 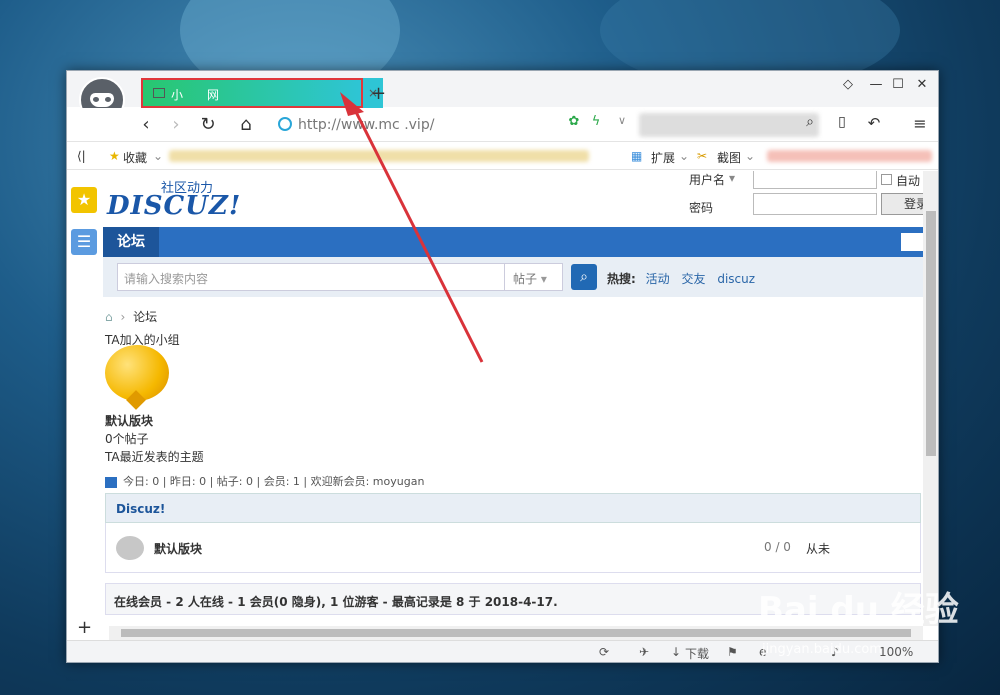 I want to click on forum-nav: 论坛, so click(x=513, y=242).